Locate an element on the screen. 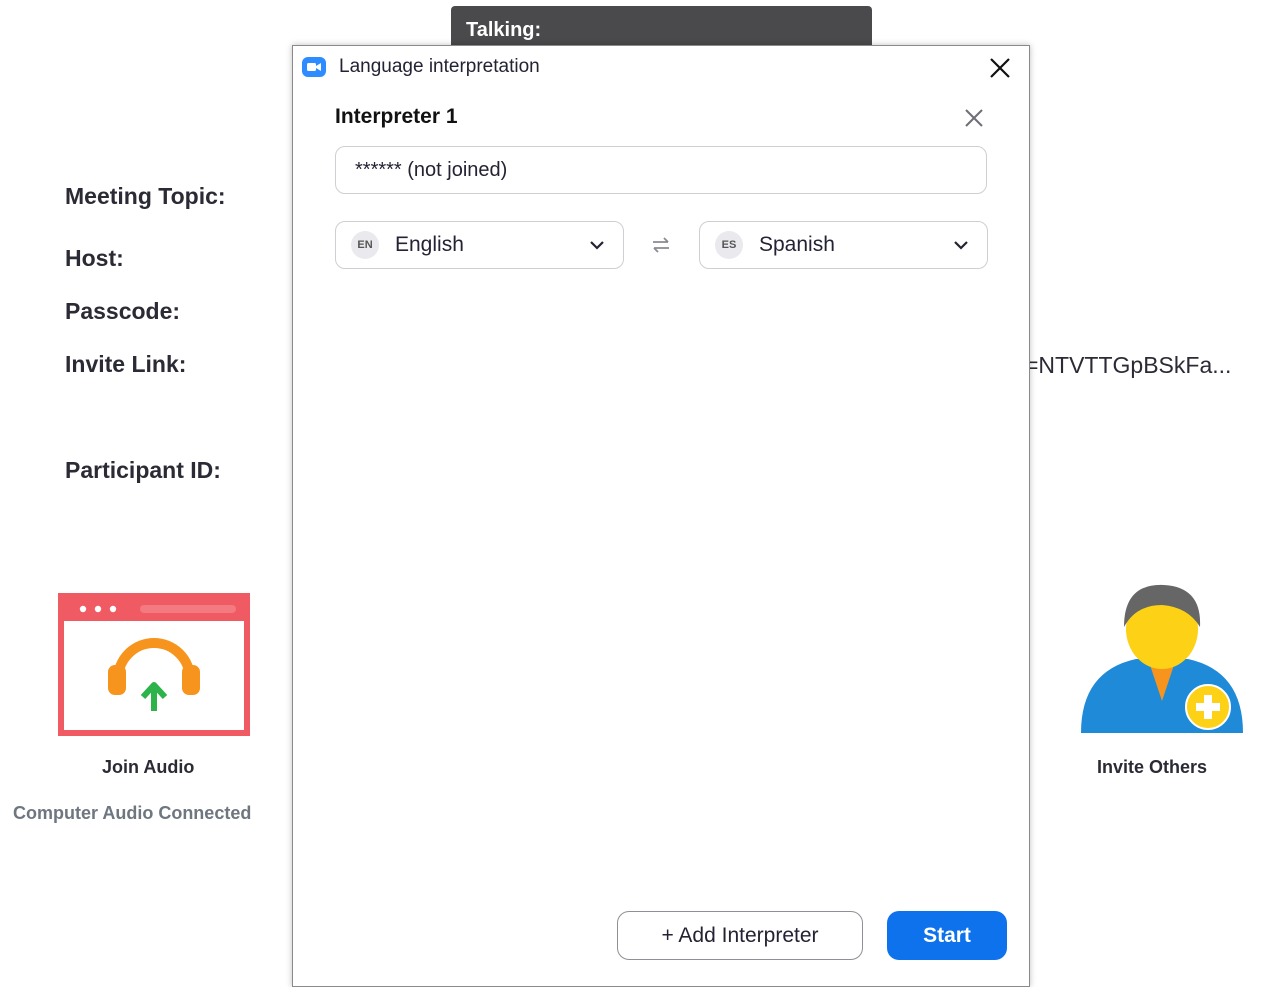  audio-status-text: Computer Audio Connected is located at coordinates (132, 813).